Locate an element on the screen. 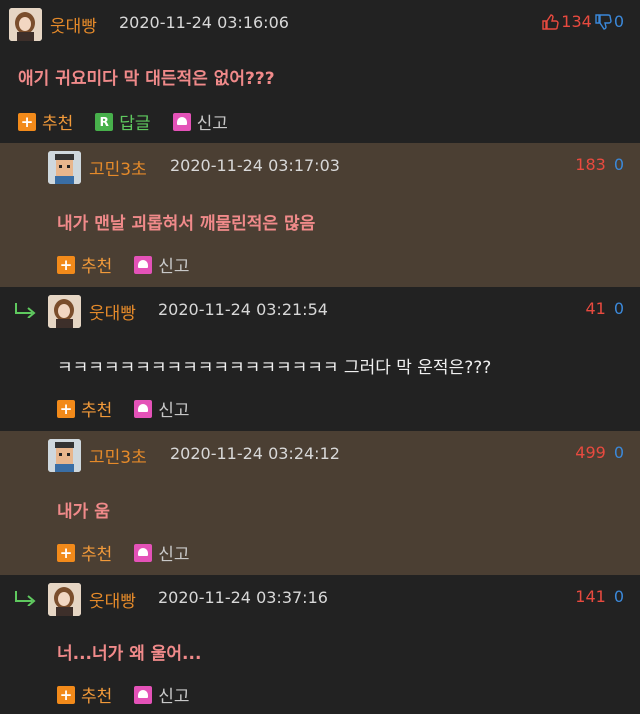  upvote-count: 499 is located at coordinates (590, 452).